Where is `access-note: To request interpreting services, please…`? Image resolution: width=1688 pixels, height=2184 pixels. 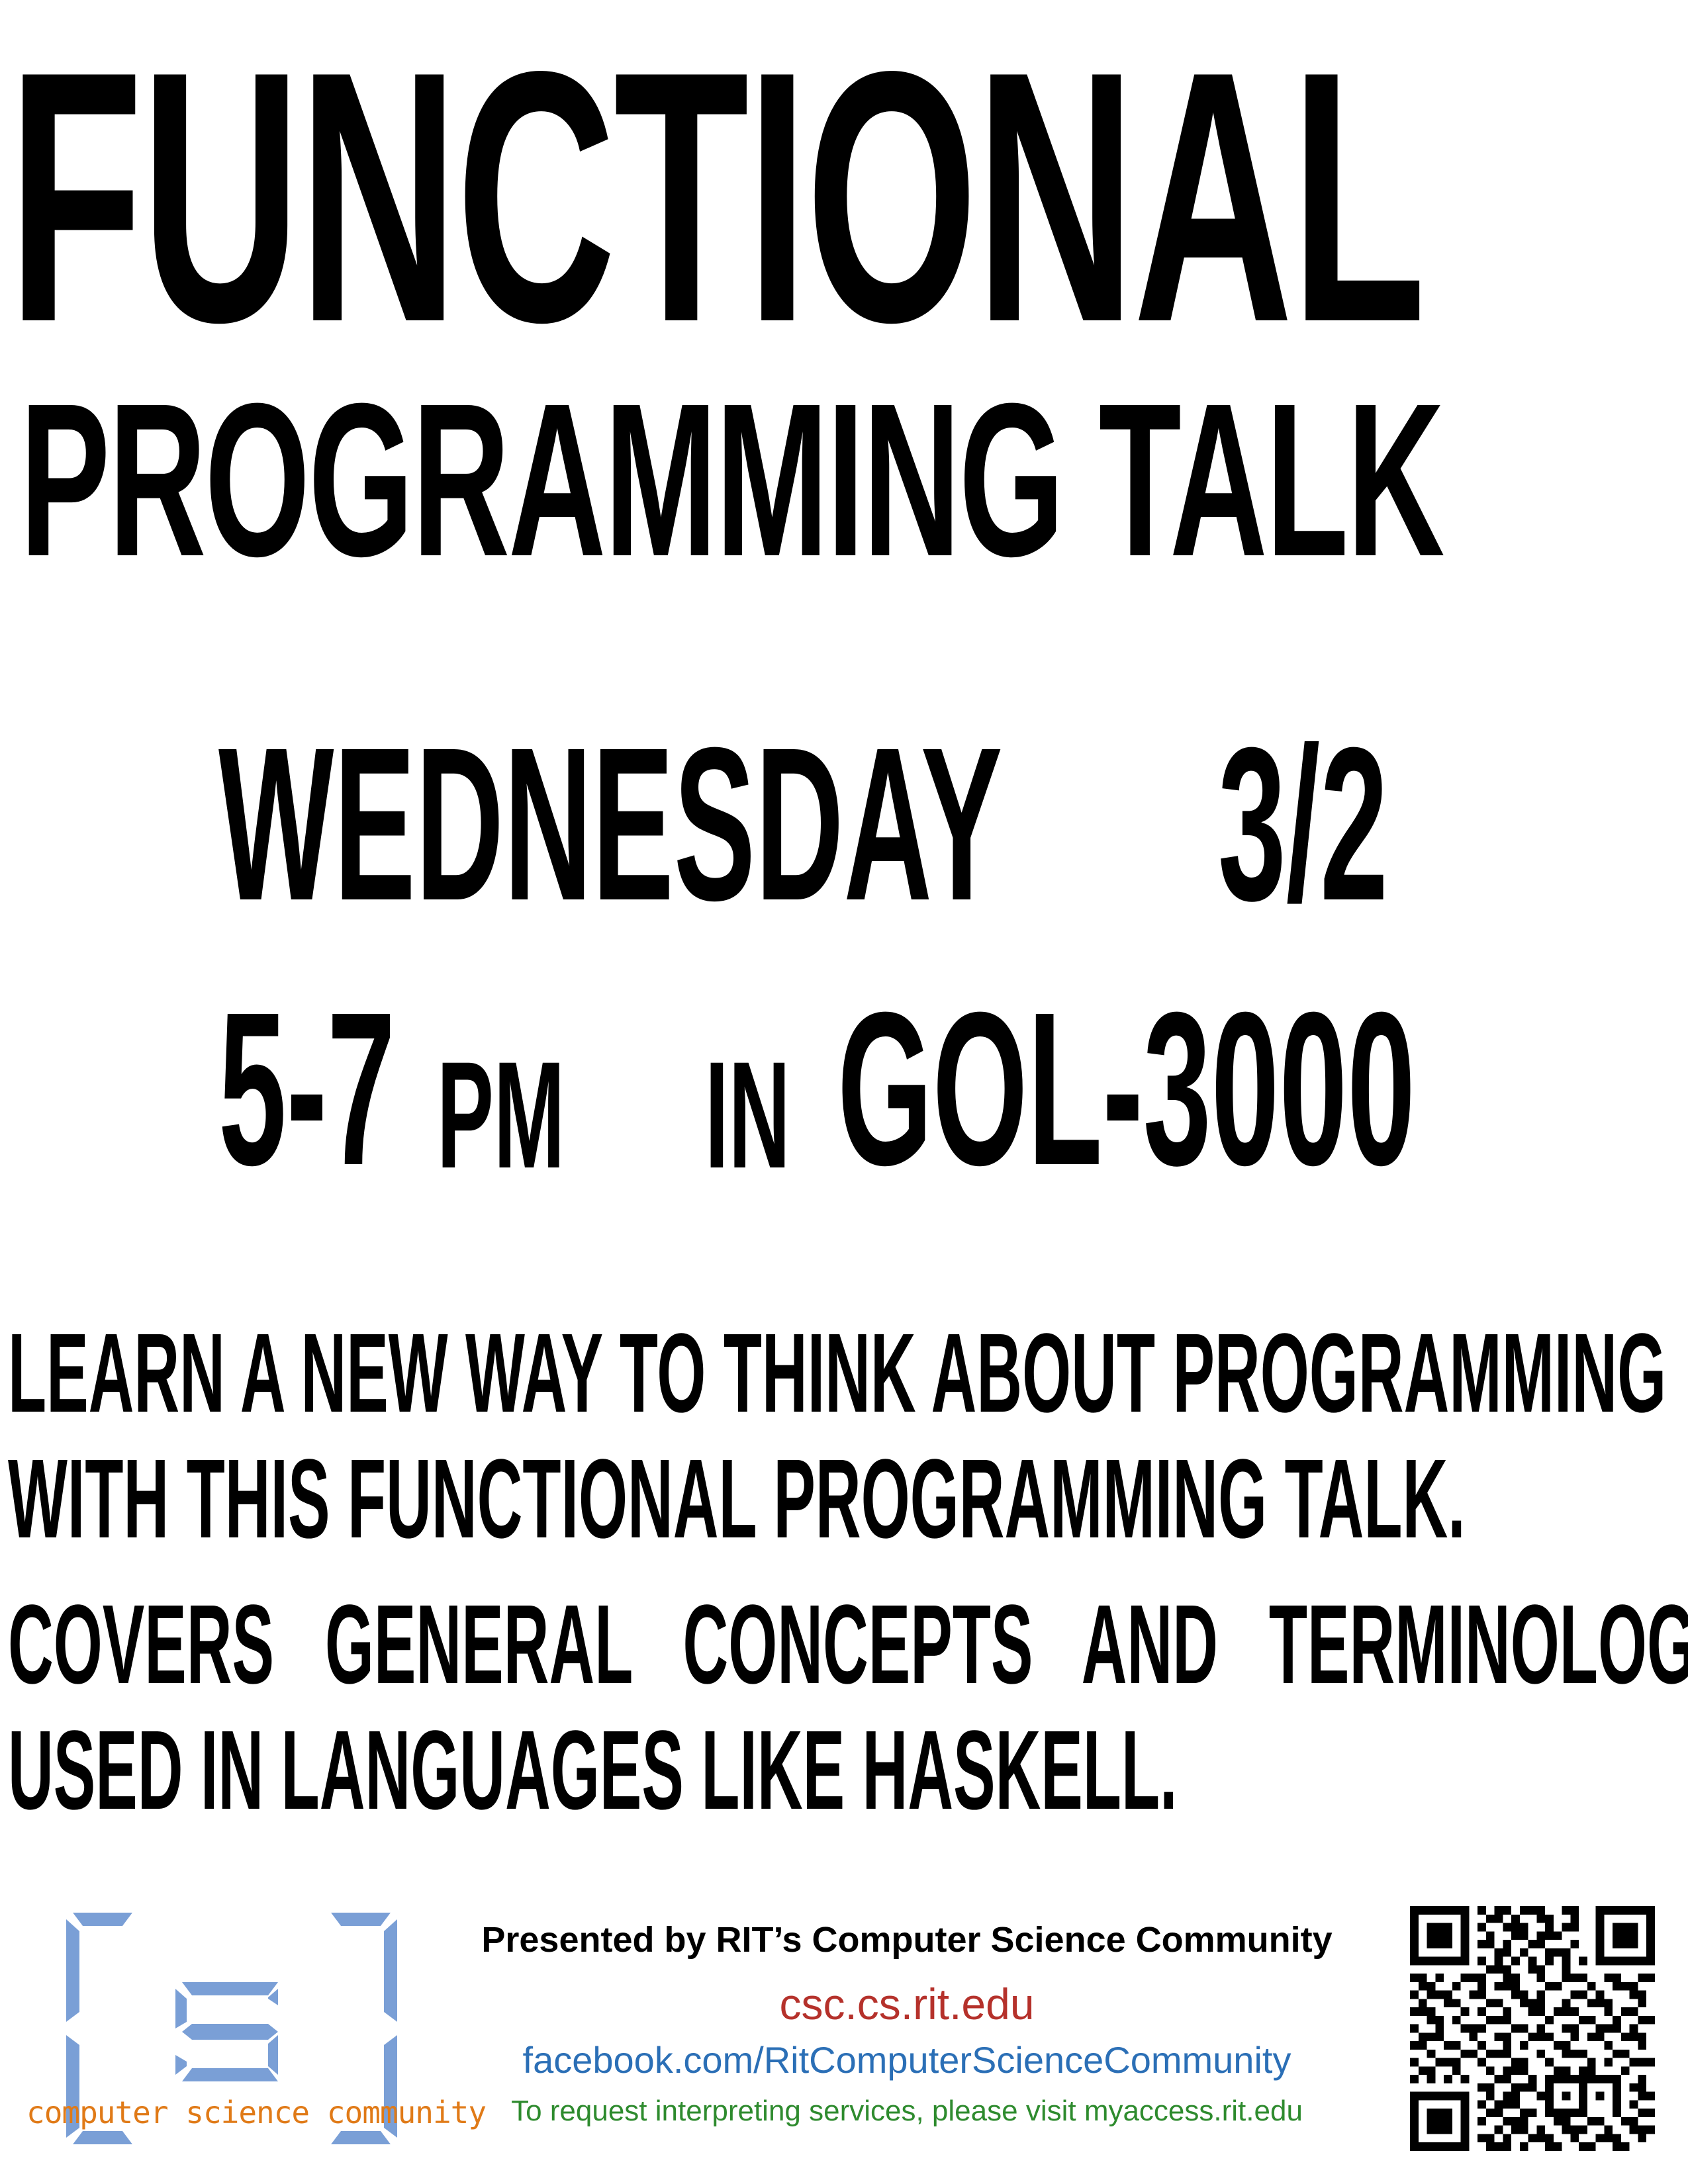 access-note: To request interpreting services, please… is located at coordinates (907, 2111).